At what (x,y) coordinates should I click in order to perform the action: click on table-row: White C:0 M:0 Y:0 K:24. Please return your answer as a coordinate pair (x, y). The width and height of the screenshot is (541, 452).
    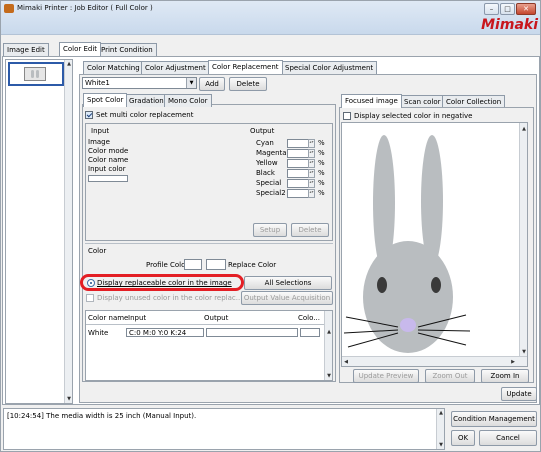
    Looking at the image, I should click on (205, 332).